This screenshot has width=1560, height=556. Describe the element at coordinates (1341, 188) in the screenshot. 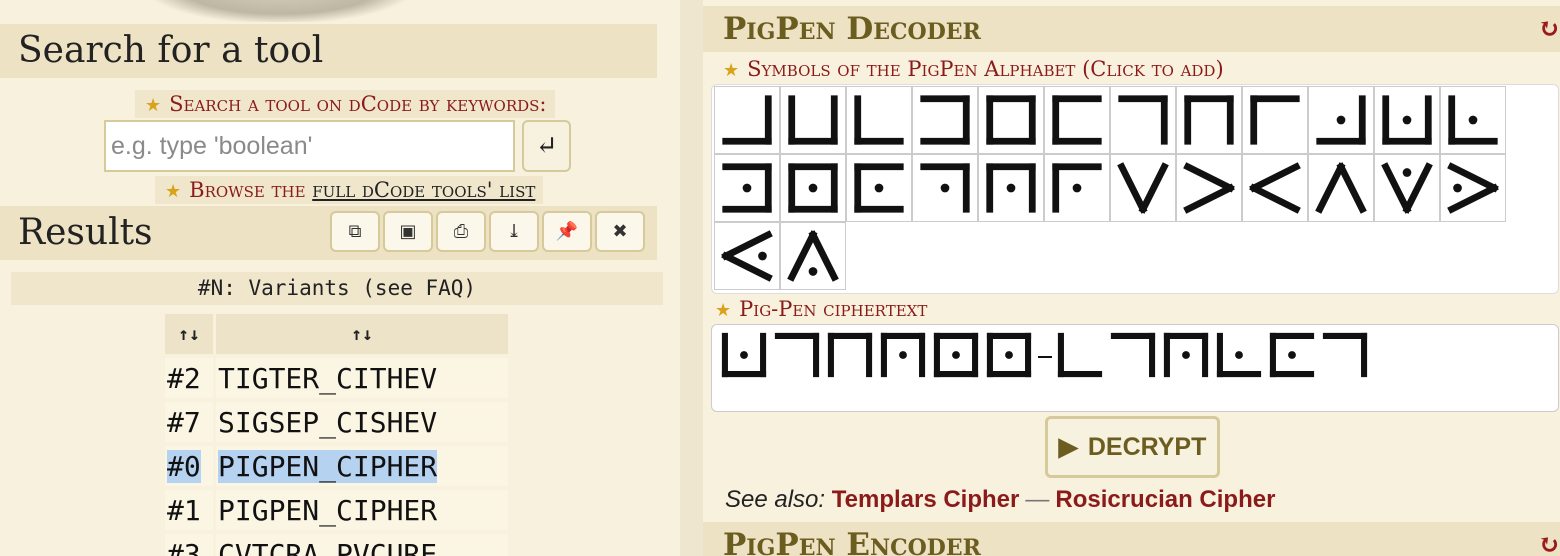

I see `pigpen-symbol-v` at that location.